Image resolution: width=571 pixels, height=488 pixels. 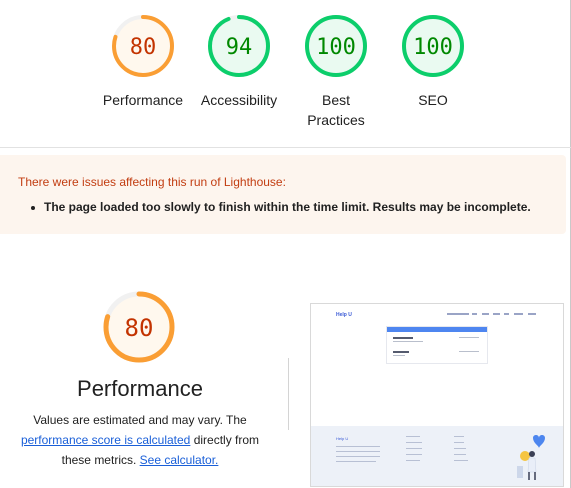 I want to click on gauge-label: Accessibility, so click(x=239, y=100).